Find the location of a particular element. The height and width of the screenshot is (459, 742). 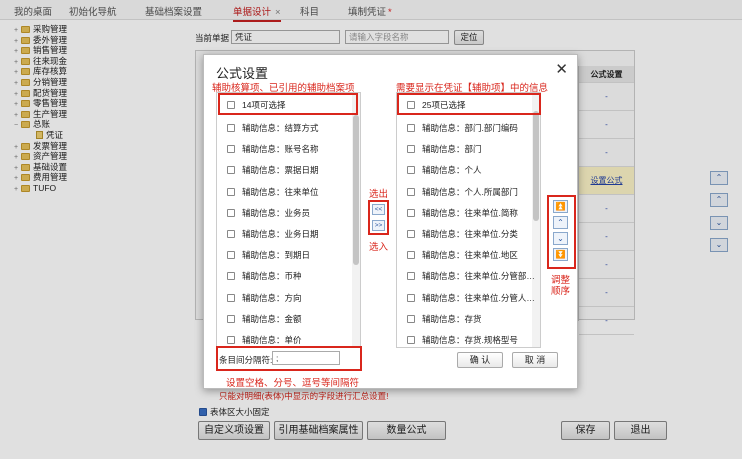

list-item: 辅助信息：账号名称 is located at coordinates (273, 149).